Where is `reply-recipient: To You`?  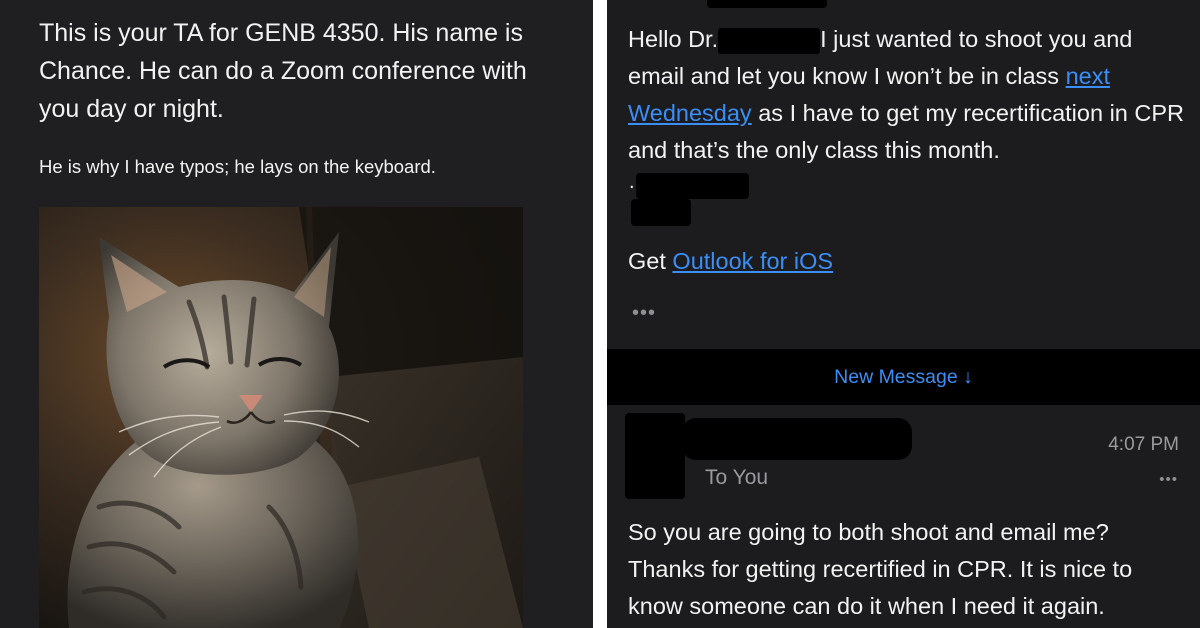 reply-recipient: To You is located at coordinates (737, 477).